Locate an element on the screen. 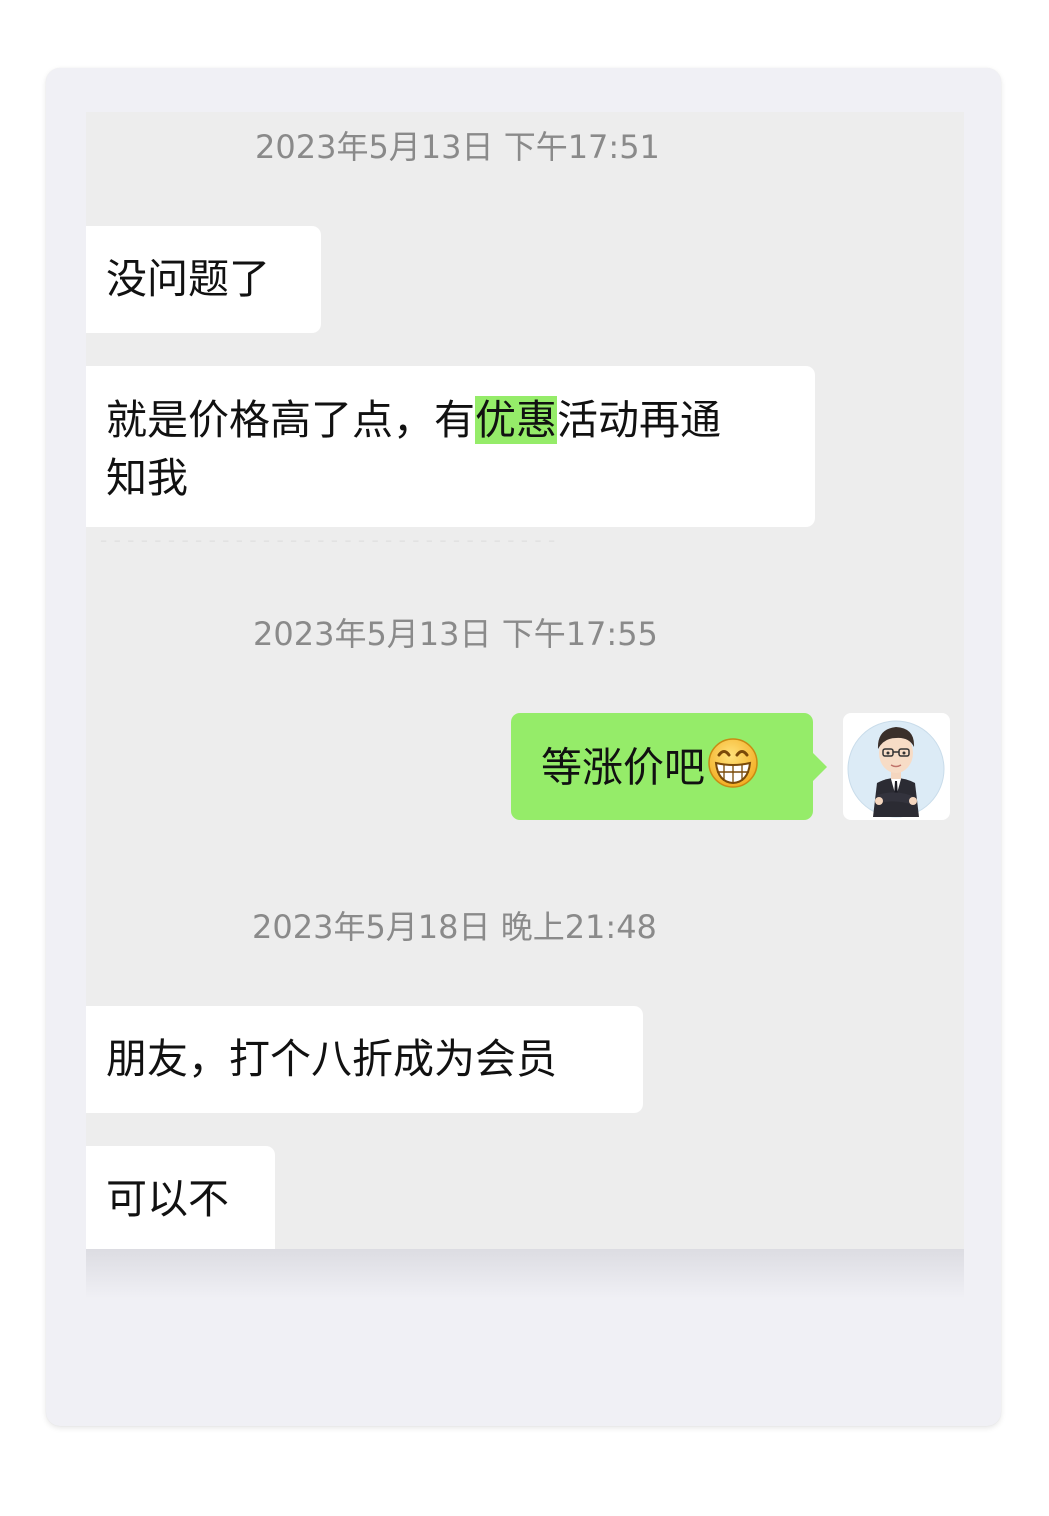  message-bubble-incoming: 可以不 is located at coordinates (180, 1197).